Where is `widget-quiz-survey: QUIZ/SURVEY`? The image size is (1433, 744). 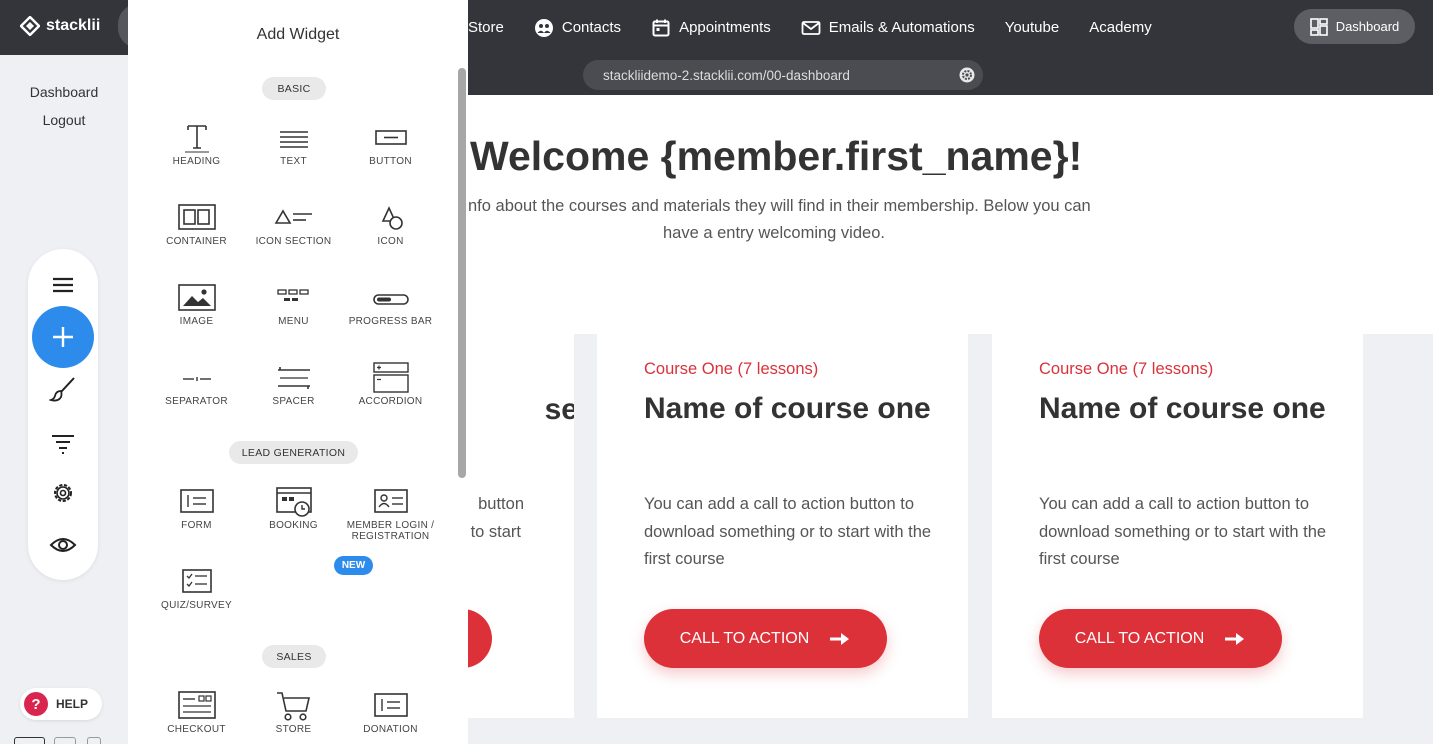
widget-quiz-survey: QUIZ/SURVEY is located at coordinates (196, 587).